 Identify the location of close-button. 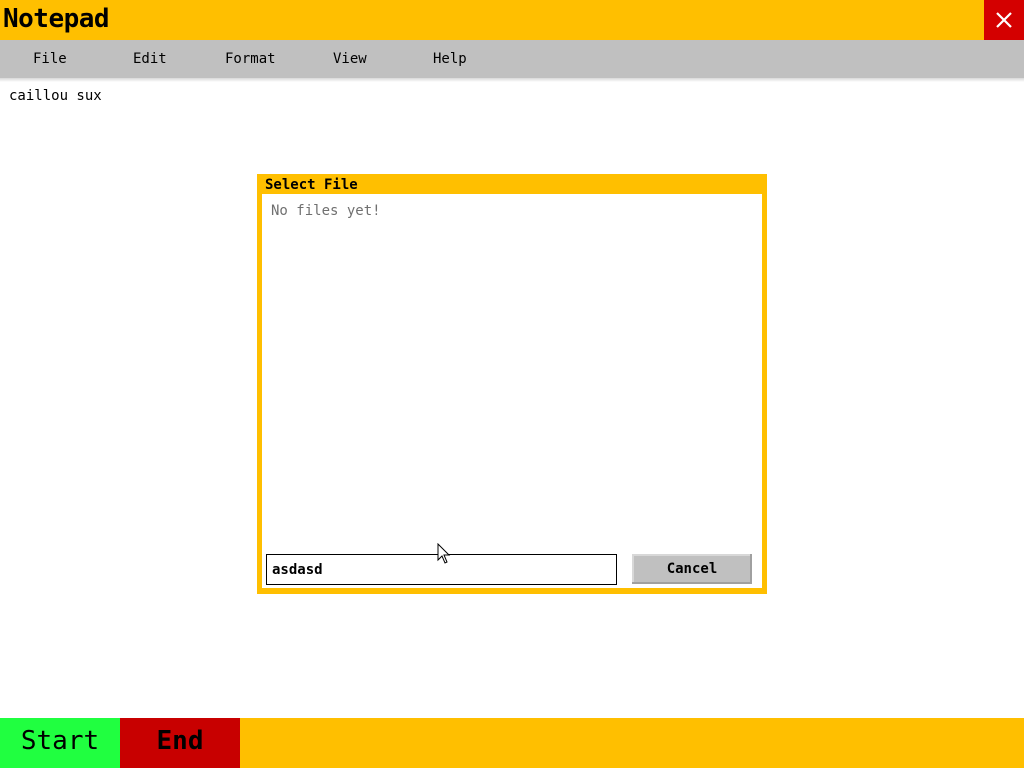
(1004, 20).